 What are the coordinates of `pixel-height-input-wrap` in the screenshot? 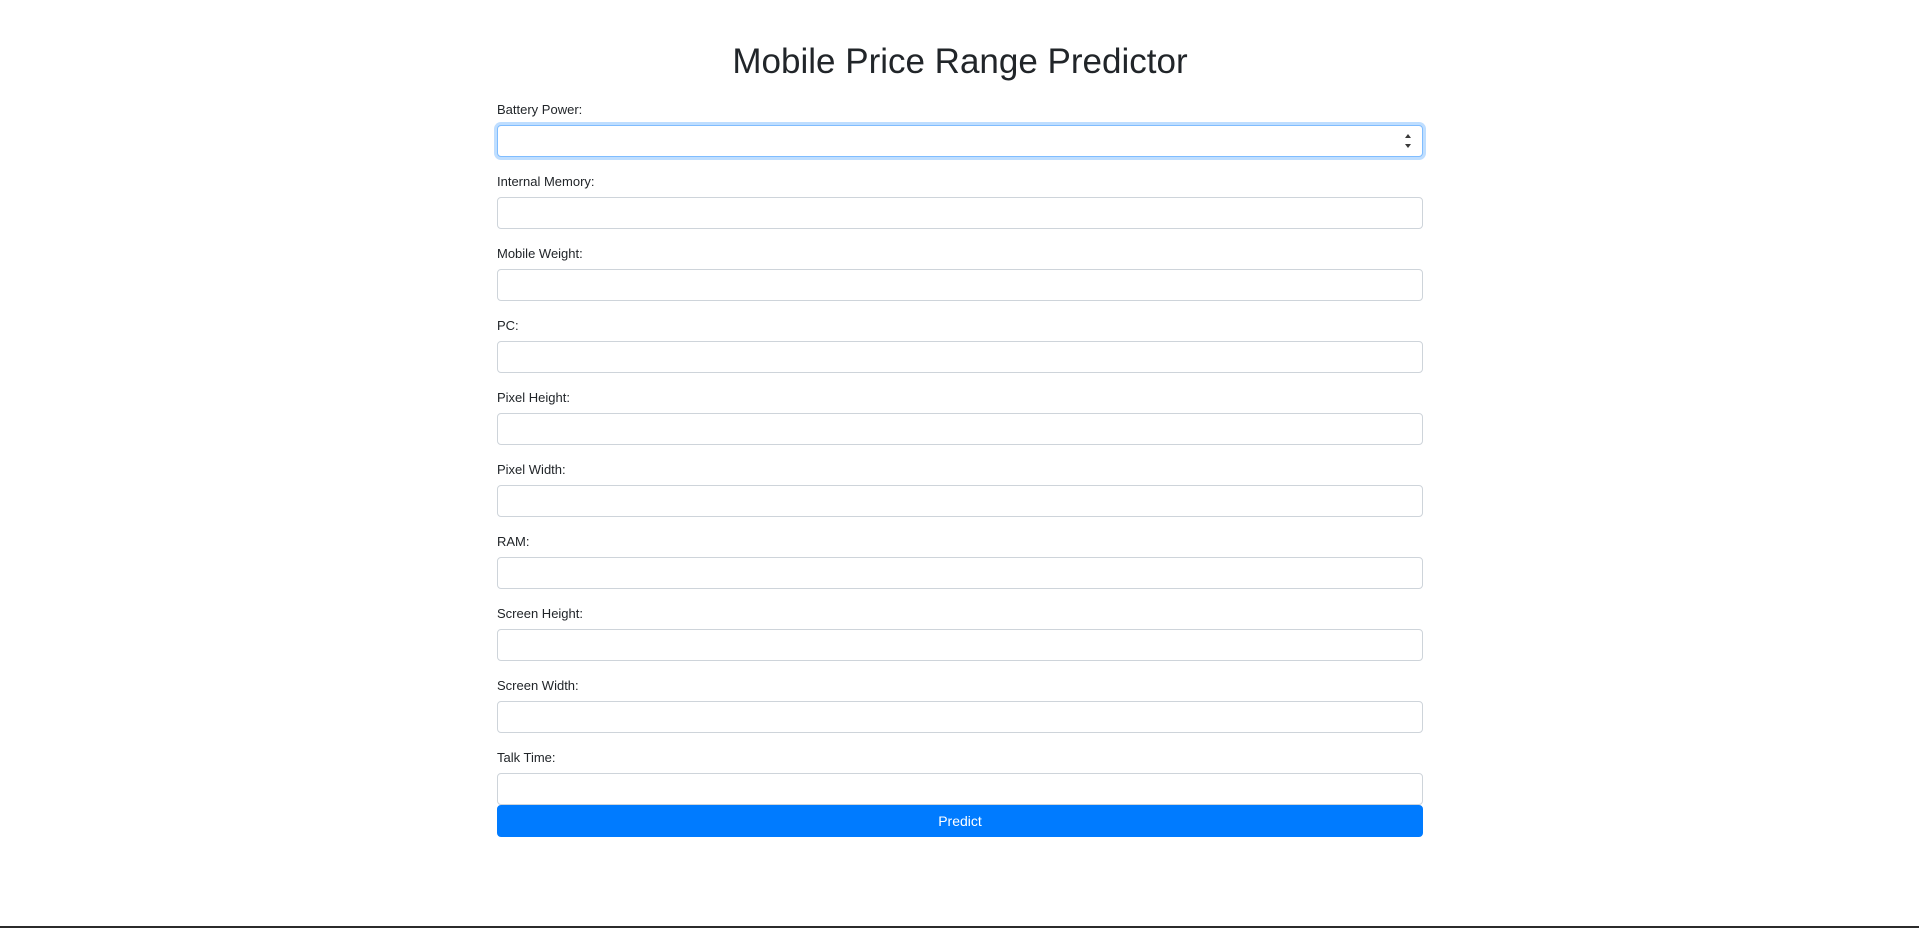 It's located at (960, 429).